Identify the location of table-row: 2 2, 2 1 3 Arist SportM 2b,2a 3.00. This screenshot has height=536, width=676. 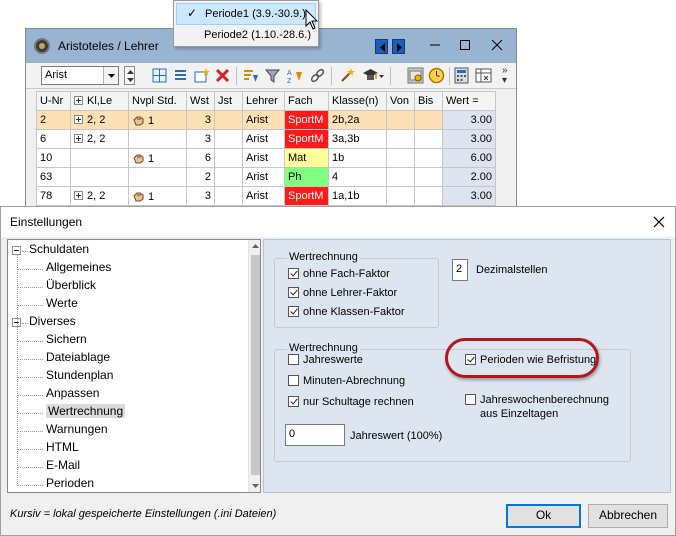
(266, 120).